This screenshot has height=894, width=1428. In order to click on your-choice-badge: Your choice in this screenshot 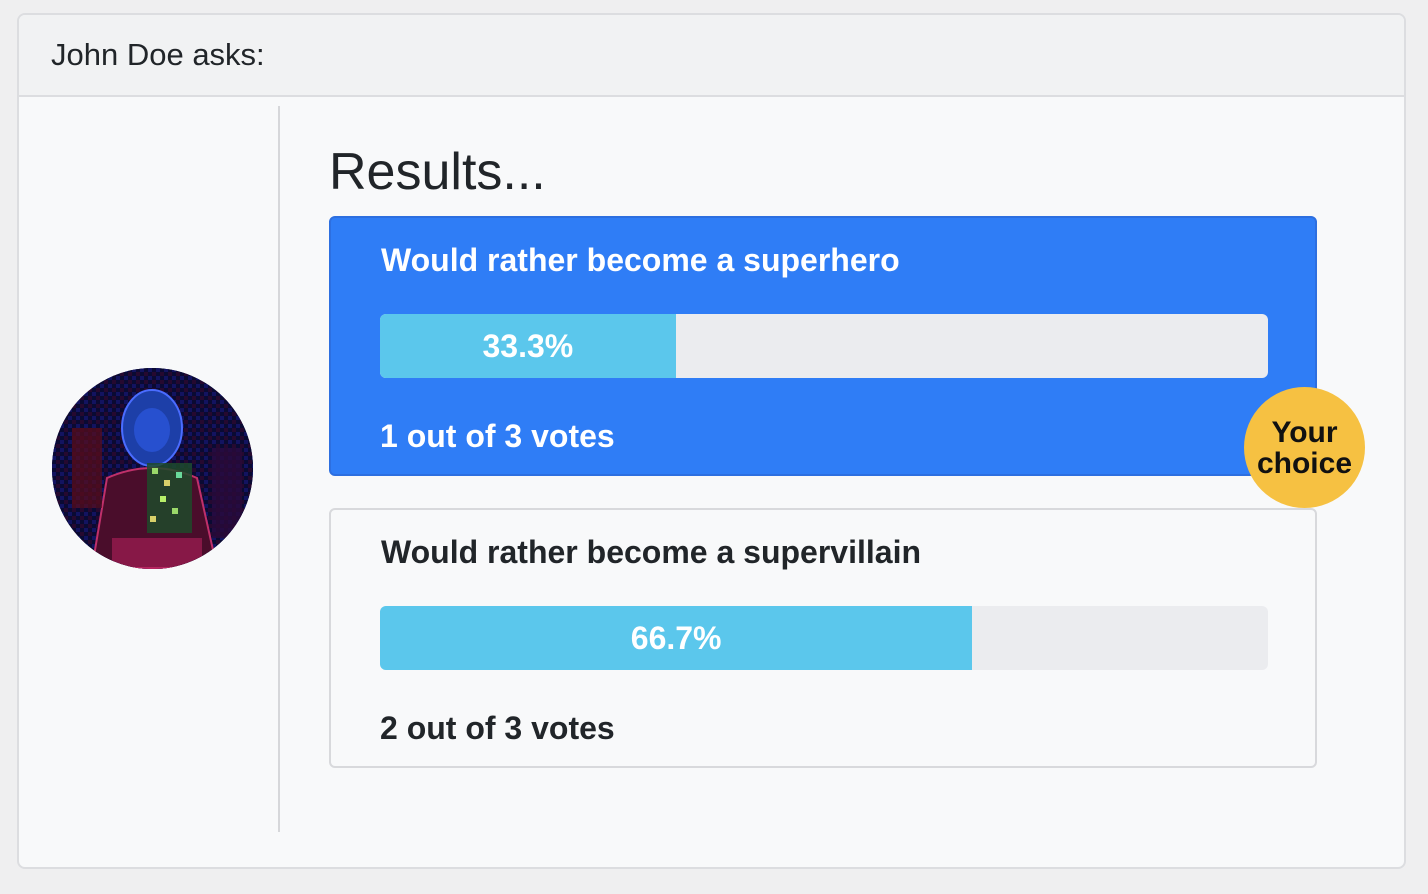, I will do `click(1304, 447)`.